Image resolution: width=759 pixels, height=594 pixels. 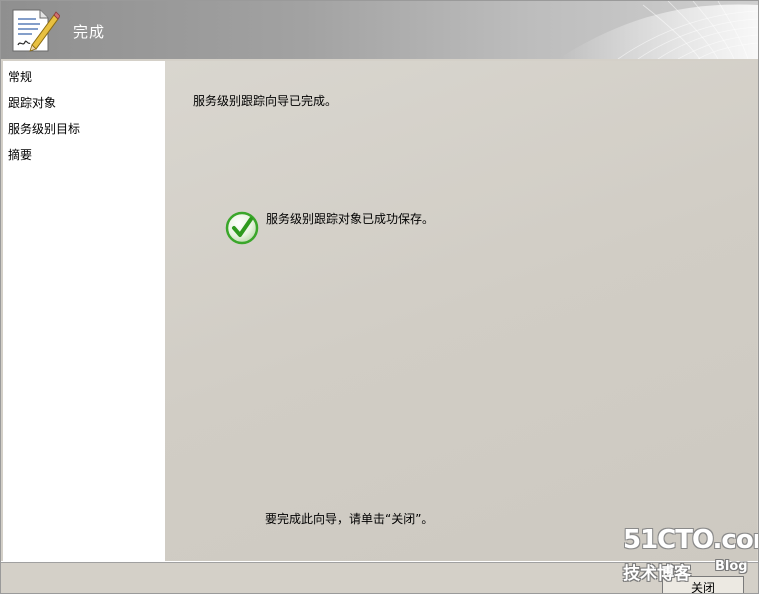 What do you see at coordinates (20, 154) in the screenshot?
I see `sidebar-item-summary: 摘要` at bounding box center [20, 154].